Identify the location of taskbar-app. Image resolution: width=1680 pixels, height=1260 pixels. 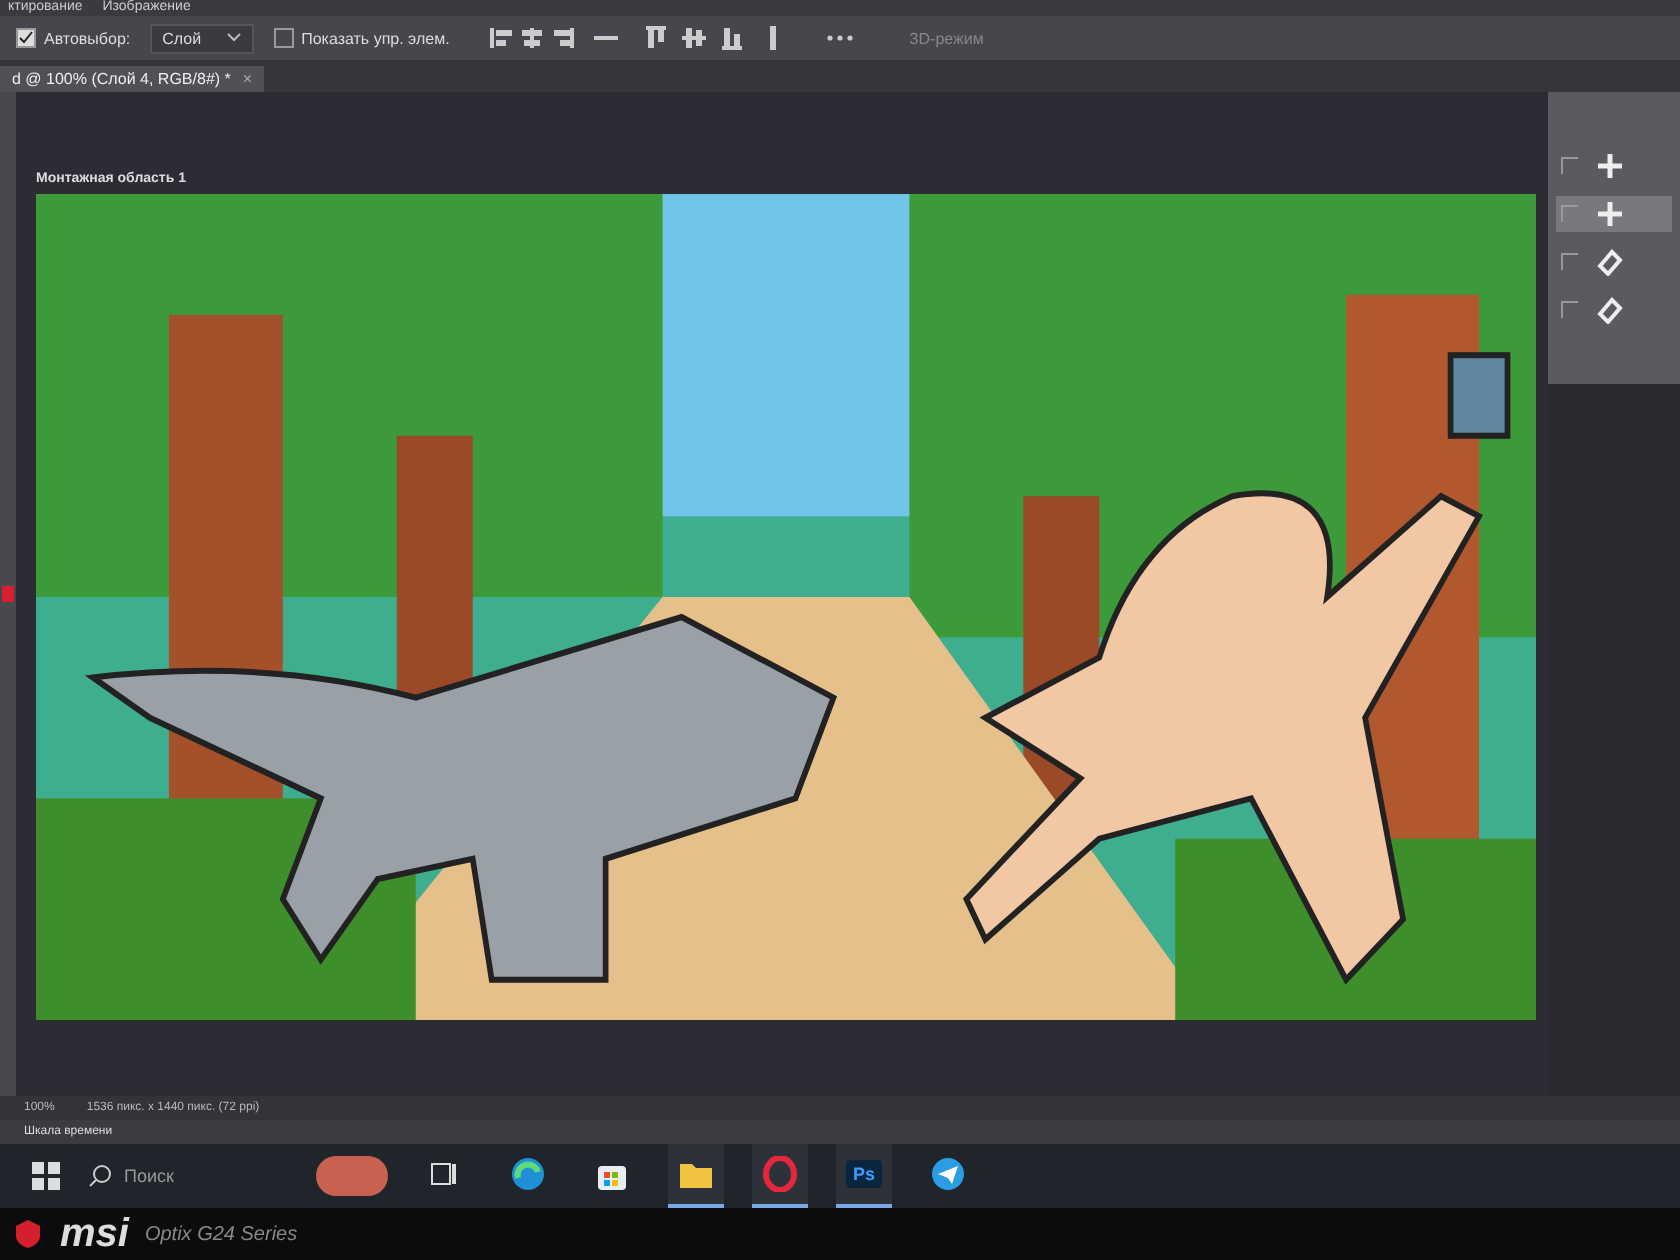
(696, 1176).